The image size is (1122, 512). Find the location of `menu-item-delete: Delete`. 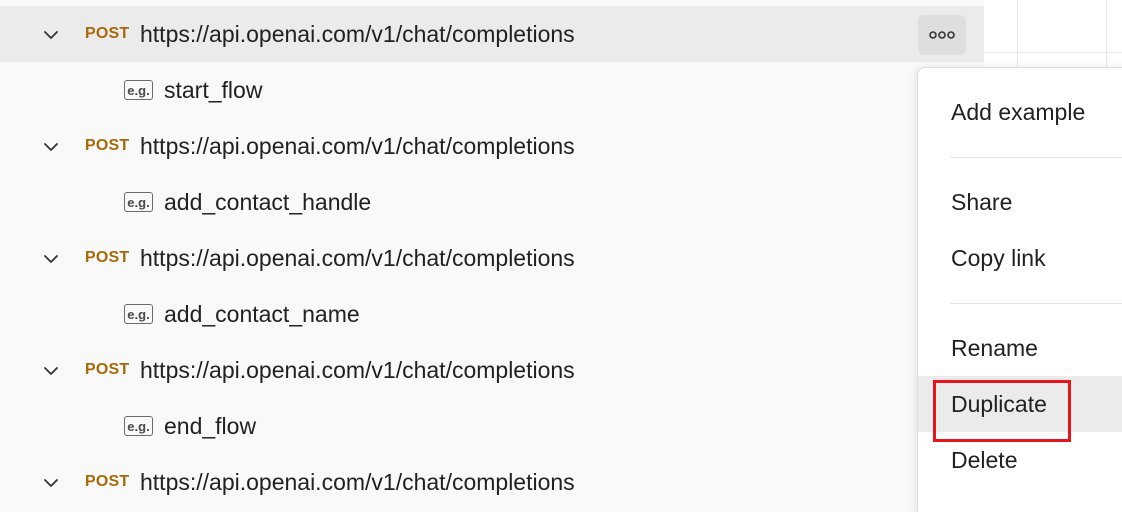

menu-item-delete: Delete is located at coordinates (1020, 460).